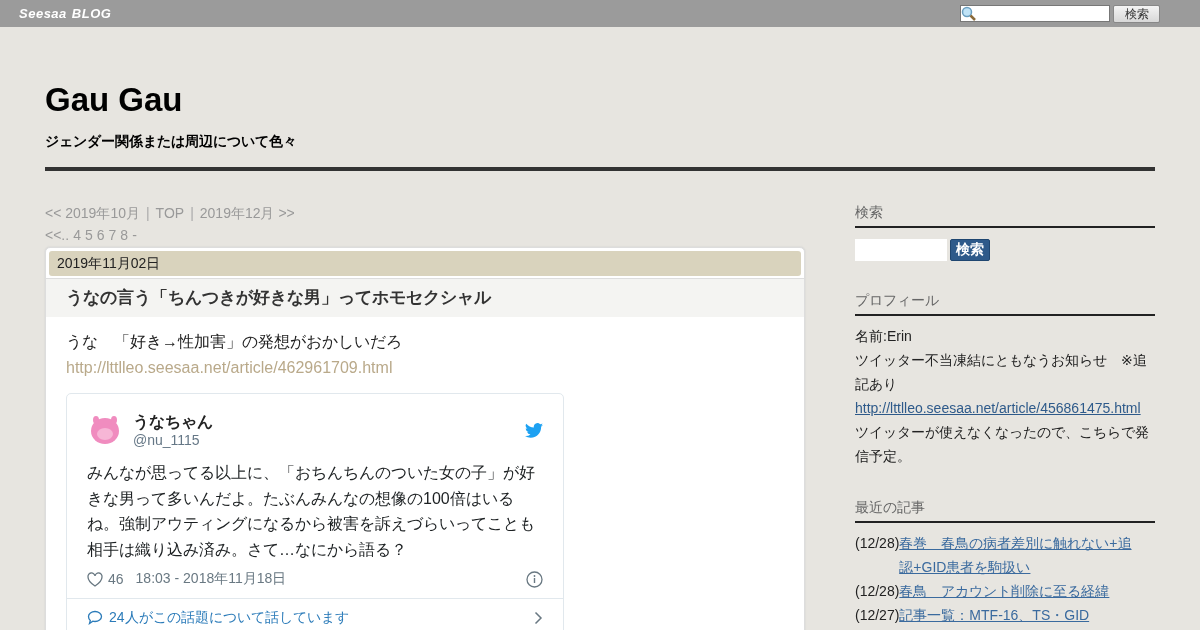 This screenshot has width=1200, height=630. Describe the element at coordinates (247, 213) in the screenshot. I see `nav-link: 2019年12月 >>` at that location.